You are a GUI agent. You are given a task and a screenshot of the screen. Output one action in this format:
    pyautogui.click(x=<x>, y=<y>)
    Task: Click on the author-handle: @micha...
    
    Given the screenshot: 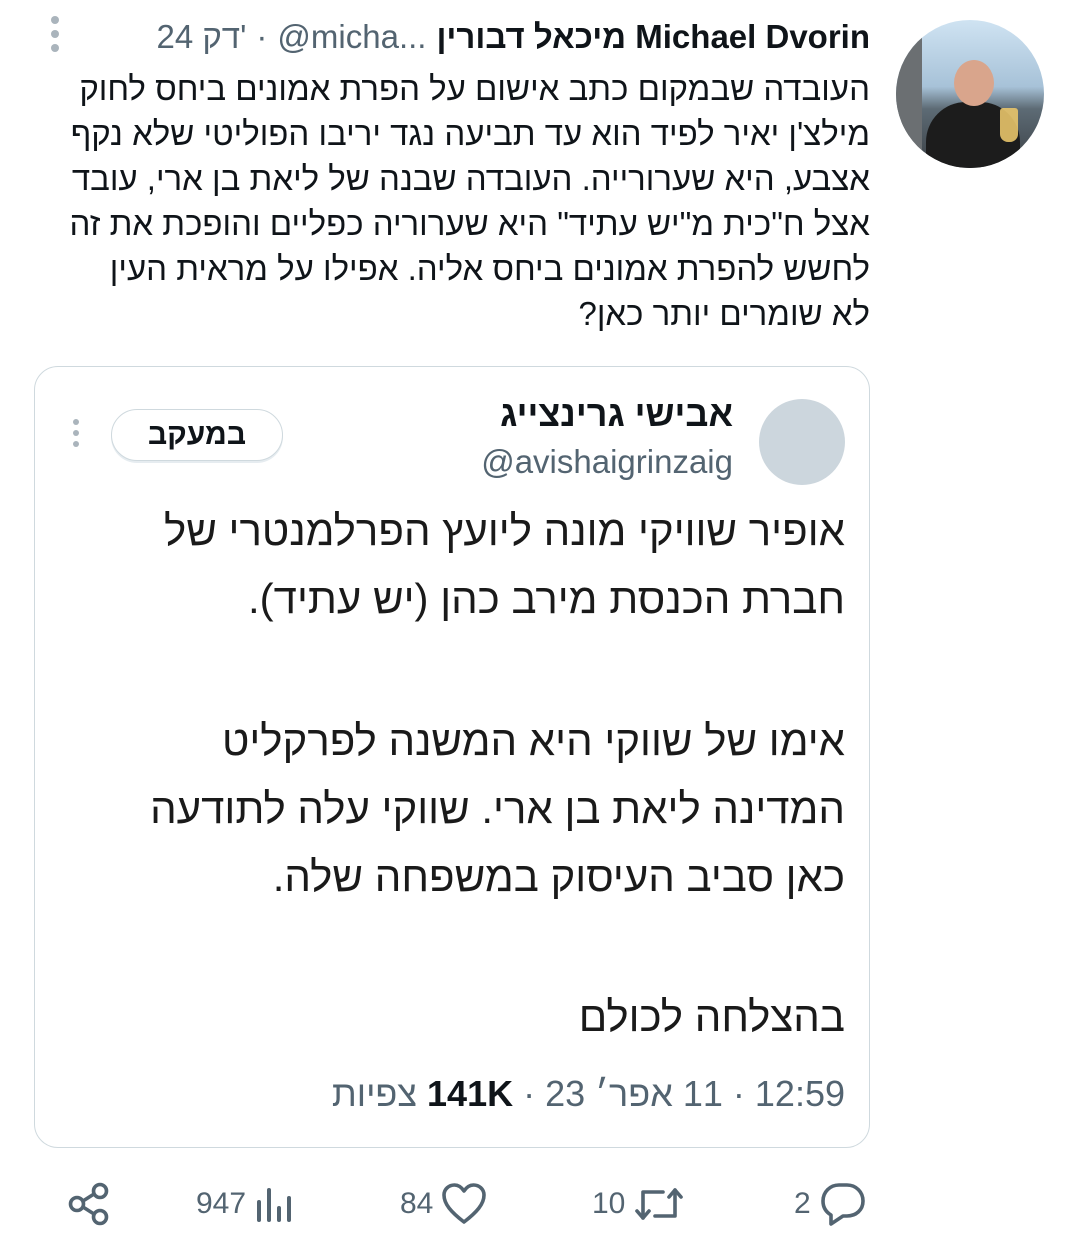 What is the action you would take?
    pyautogui.click(x=351, y=37)
    